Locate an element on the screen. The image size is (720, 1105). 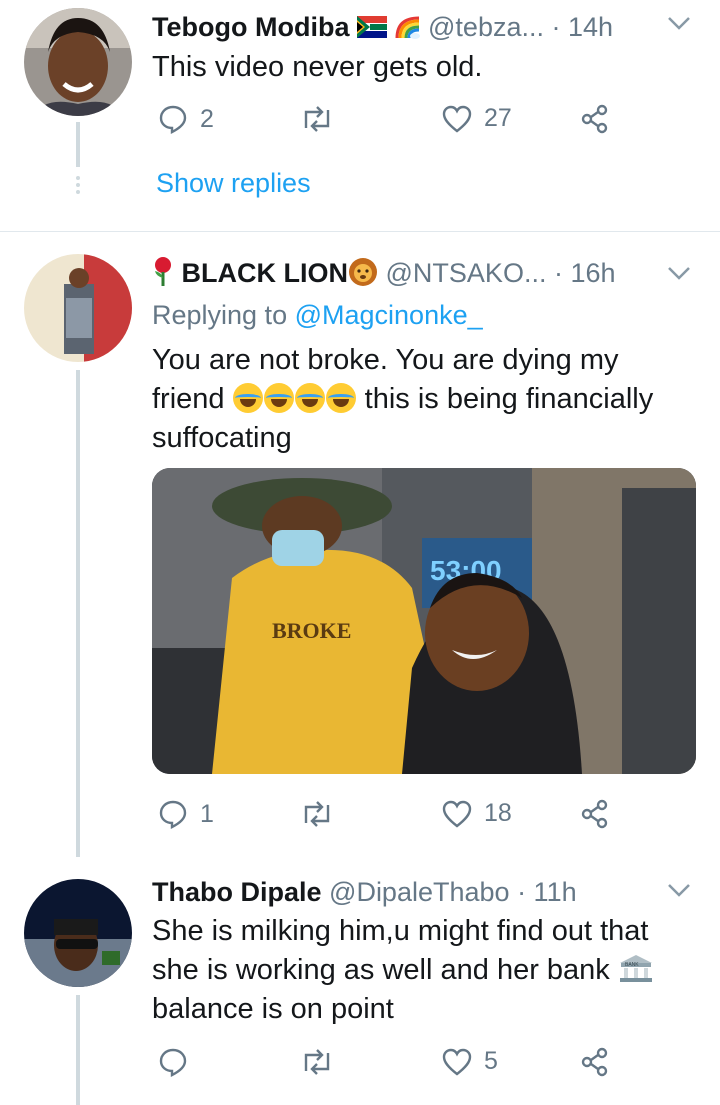
tweet-actions: 2 27 is located at coordinates (387, 124).